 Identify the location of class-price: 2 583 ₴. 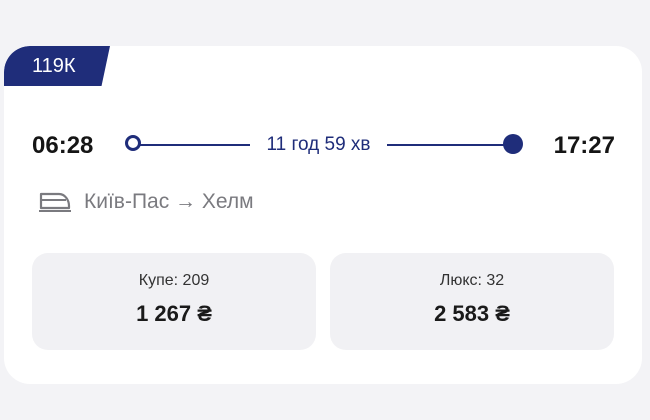
(472, 313).